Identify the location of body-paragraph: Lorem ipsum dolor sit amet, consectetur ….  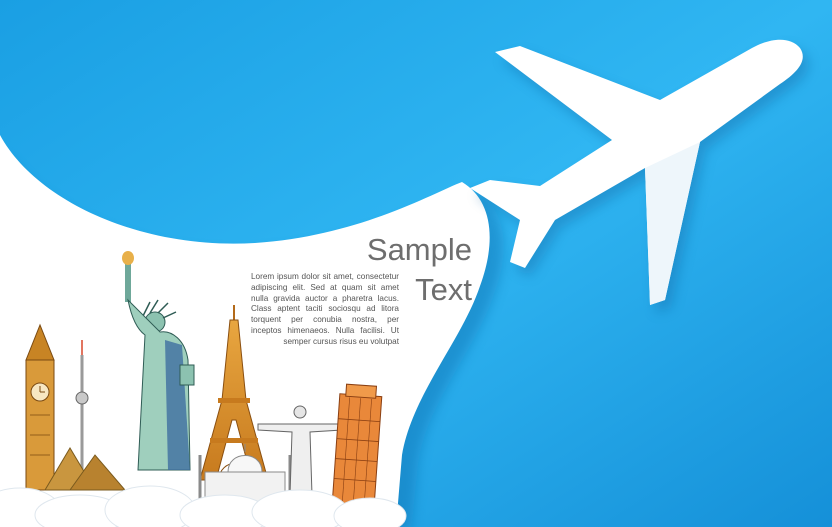
(325, 309).